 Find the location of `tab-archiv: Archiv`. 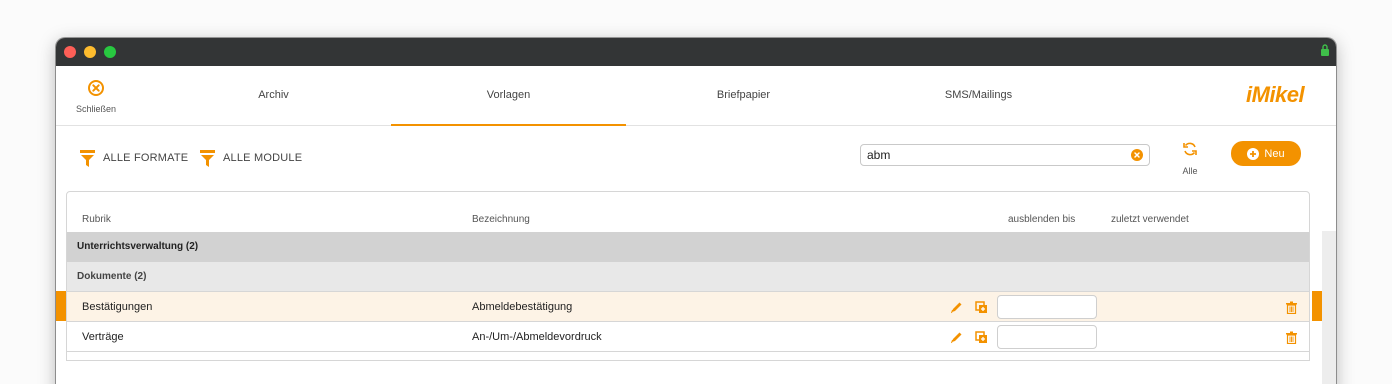

tab-archiv: Archiv is located at coordinates (273, 96).